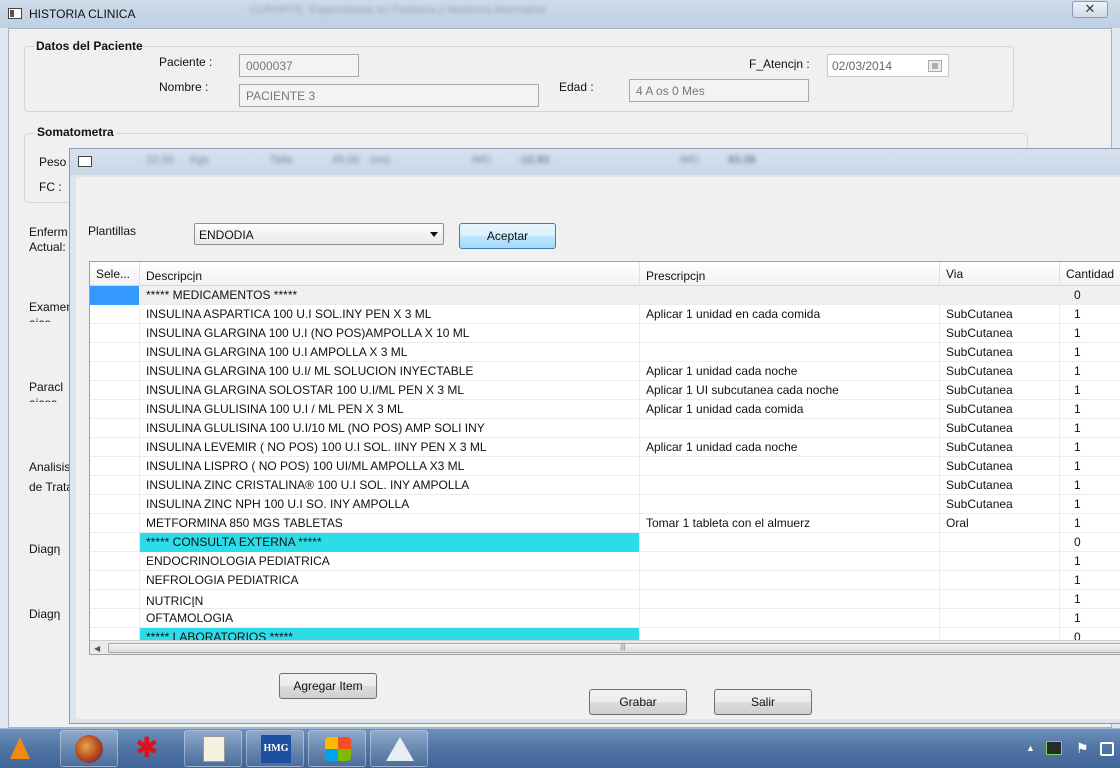  I want to click on taskbar-windows, so click(337, 748).